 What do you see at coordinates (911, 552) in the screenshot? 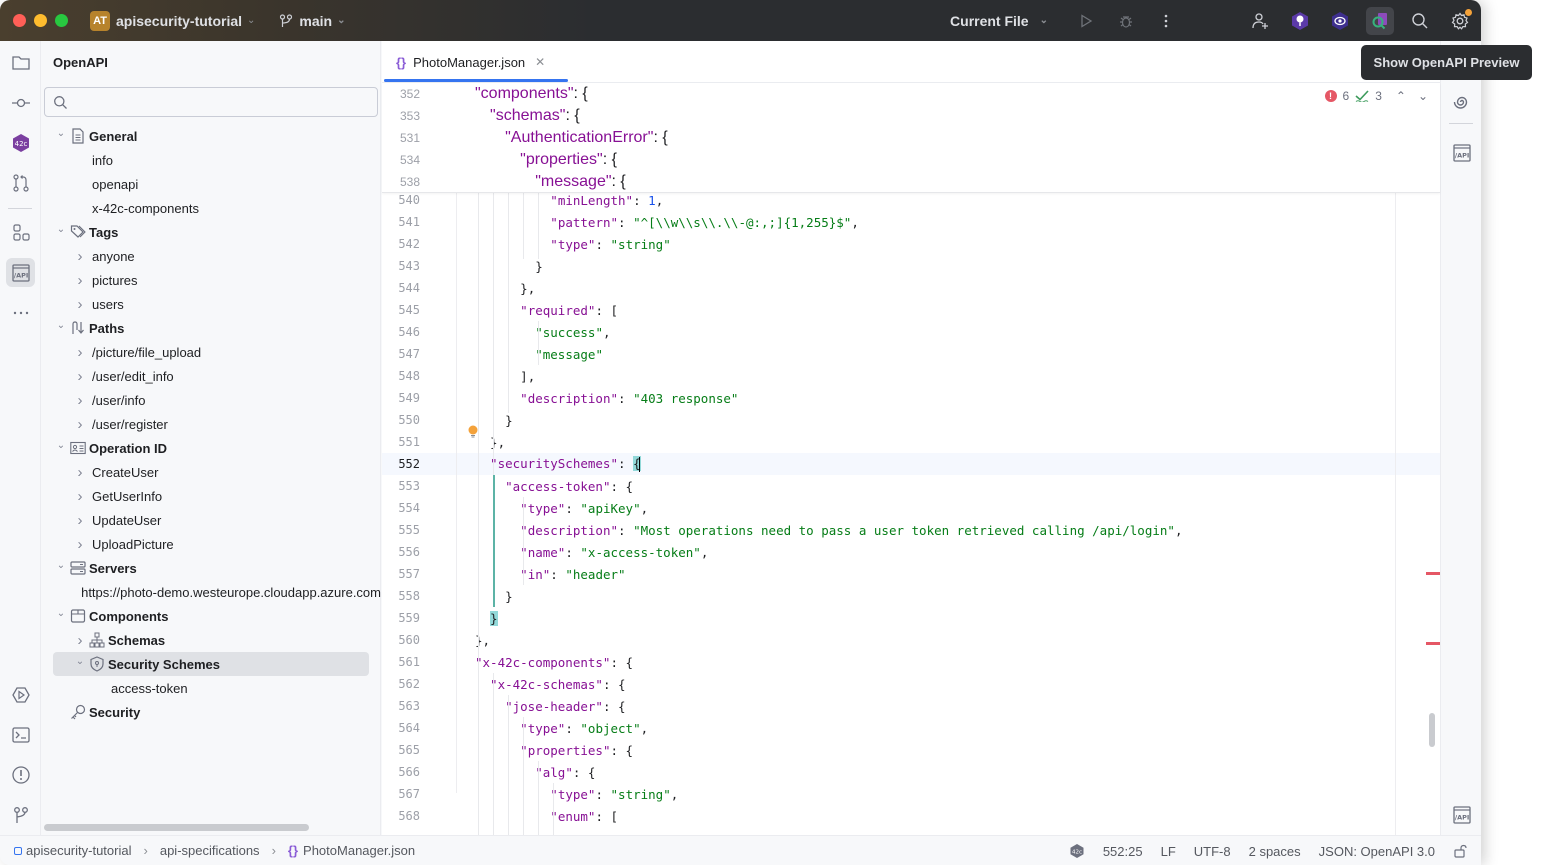
I see `code-line: 556 "name": "x-access-token",` at bounding box center [911, 552].